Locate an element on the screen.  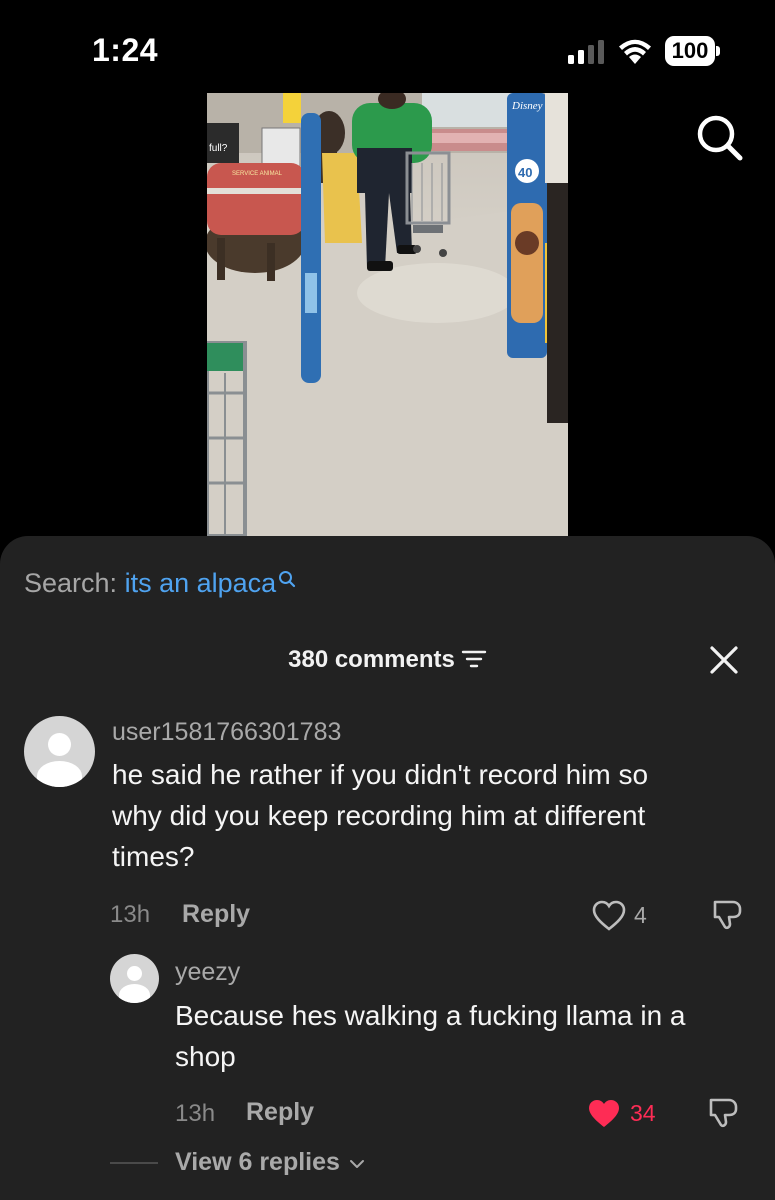
sort-filter-icon is located at coordinates (474, 659).